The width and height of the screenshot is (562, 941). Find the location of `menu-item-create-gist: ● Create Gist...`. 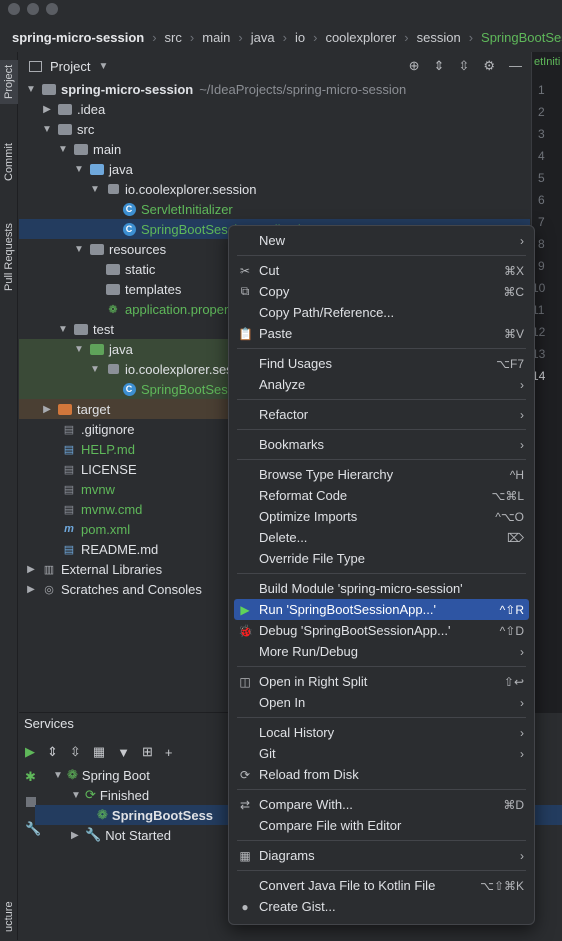

menu-item-create-gist: ● Create Gist... is located at coordinates (381, 906).